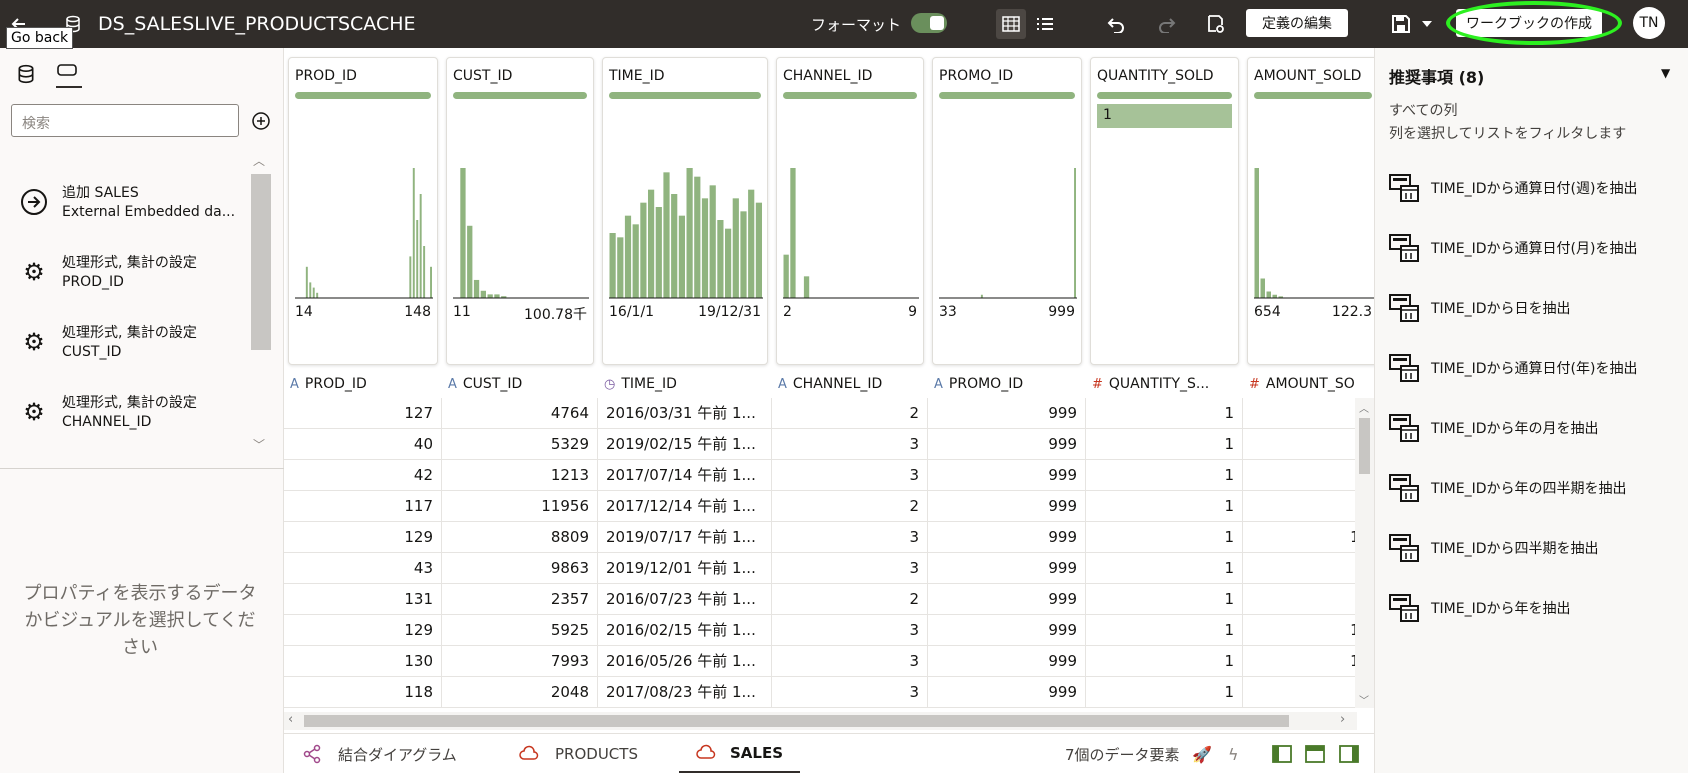 This screenshot has height=773, width=1688. What do you see at coordinates (740, 753) in the screenshot?
I see `tab-sales: SALES` at bounding box center [740, 753].